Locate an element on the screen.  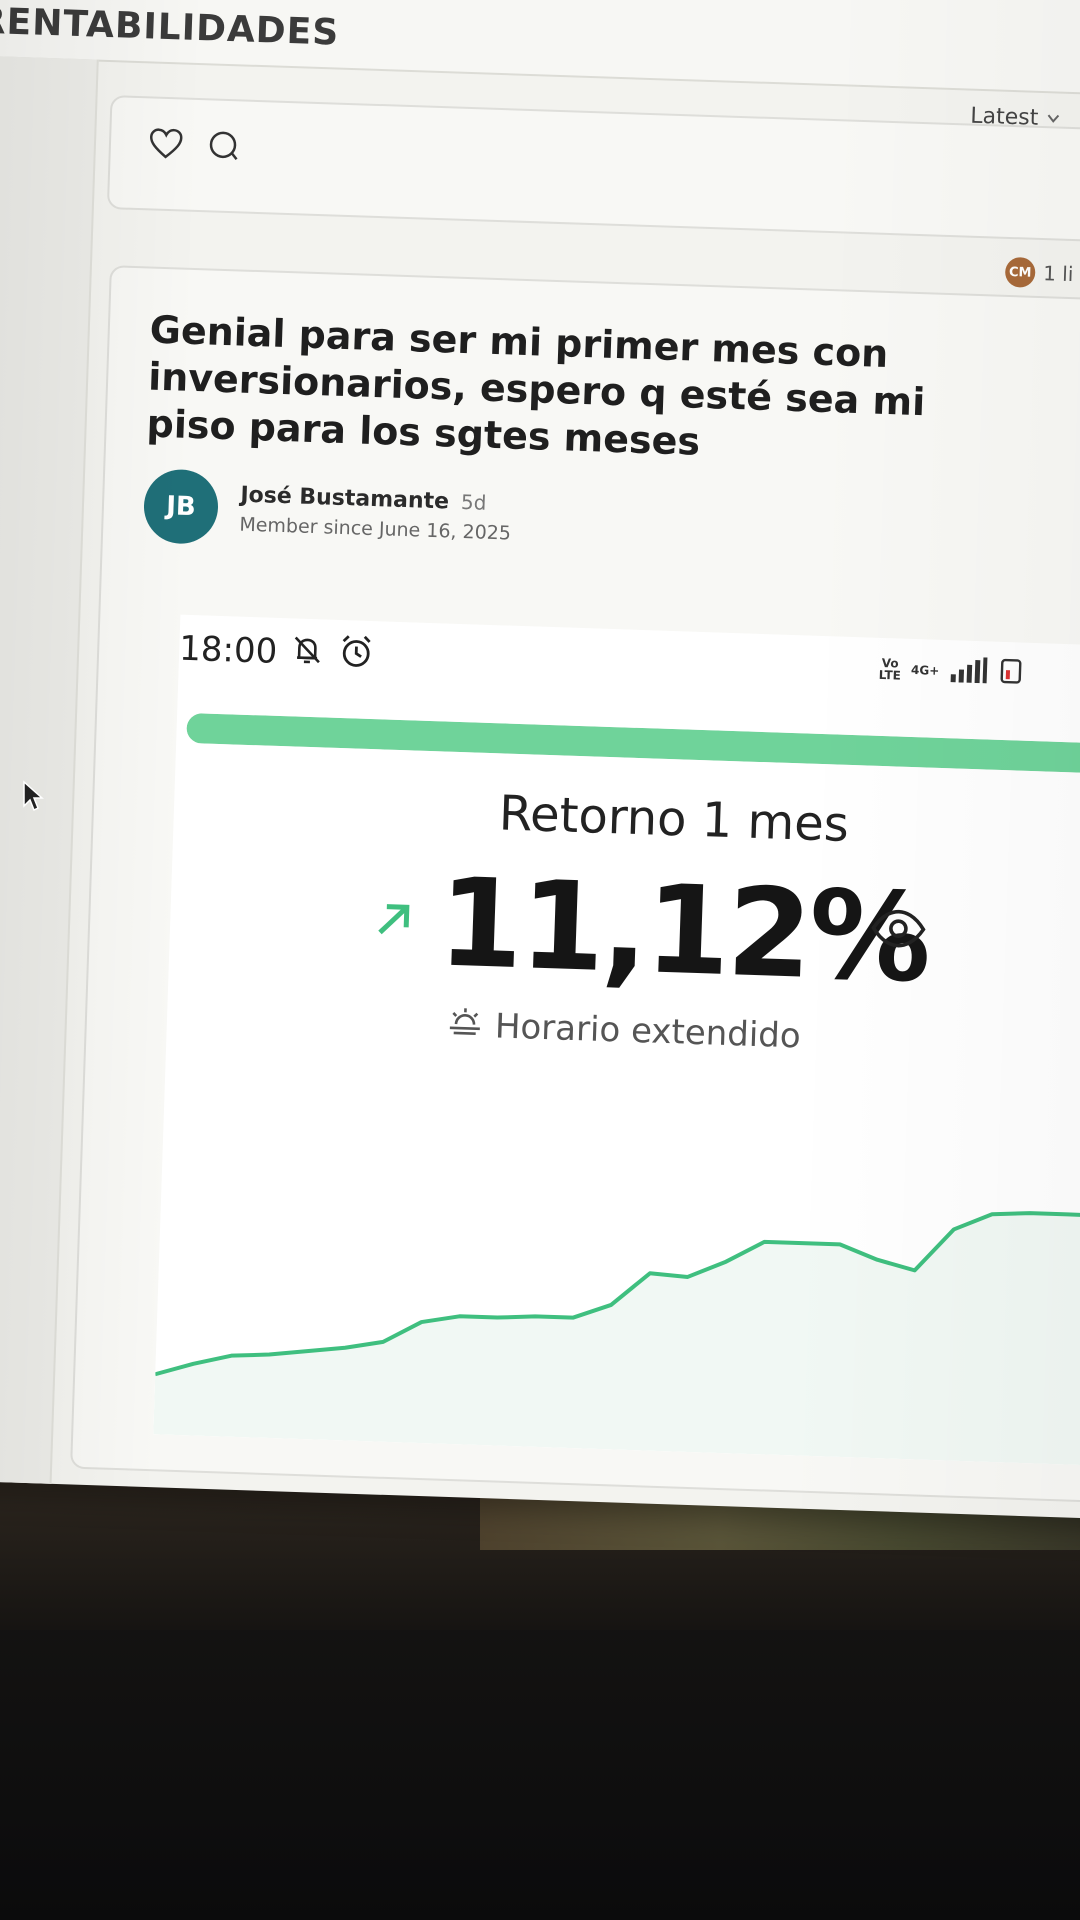
avatar: JB is located at coordinates (181, 506).